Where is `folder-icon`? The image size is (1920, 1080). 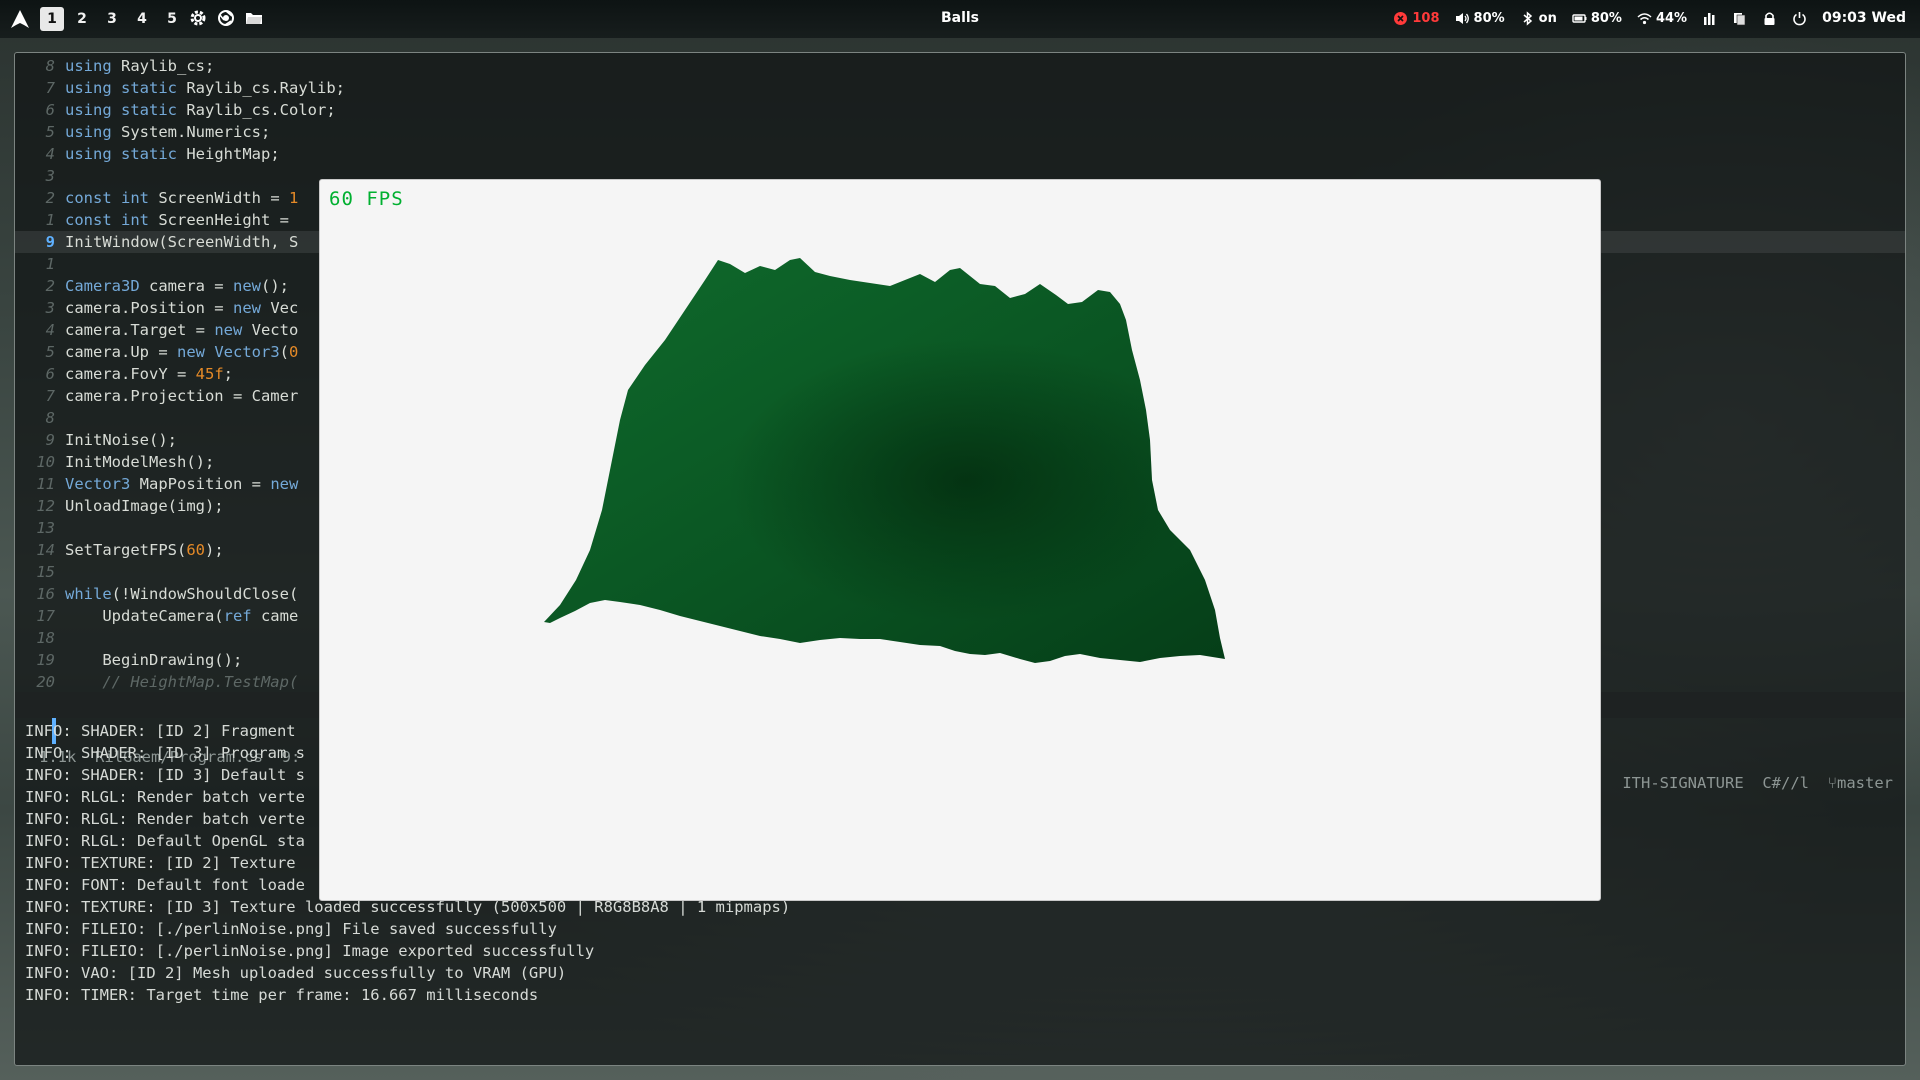 folder-icon is located at coordinates (254, 18).